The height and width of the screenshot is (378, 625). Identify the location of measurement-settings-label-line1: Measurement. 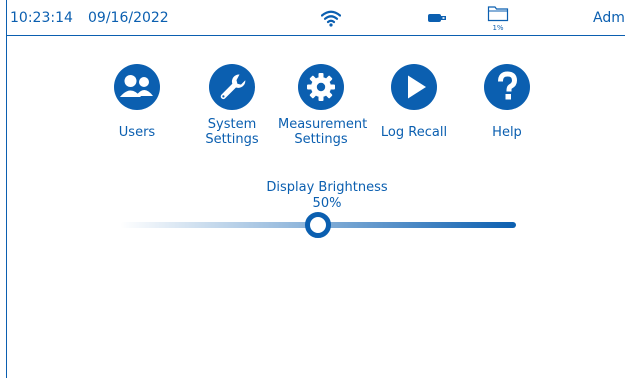
(323, 124).